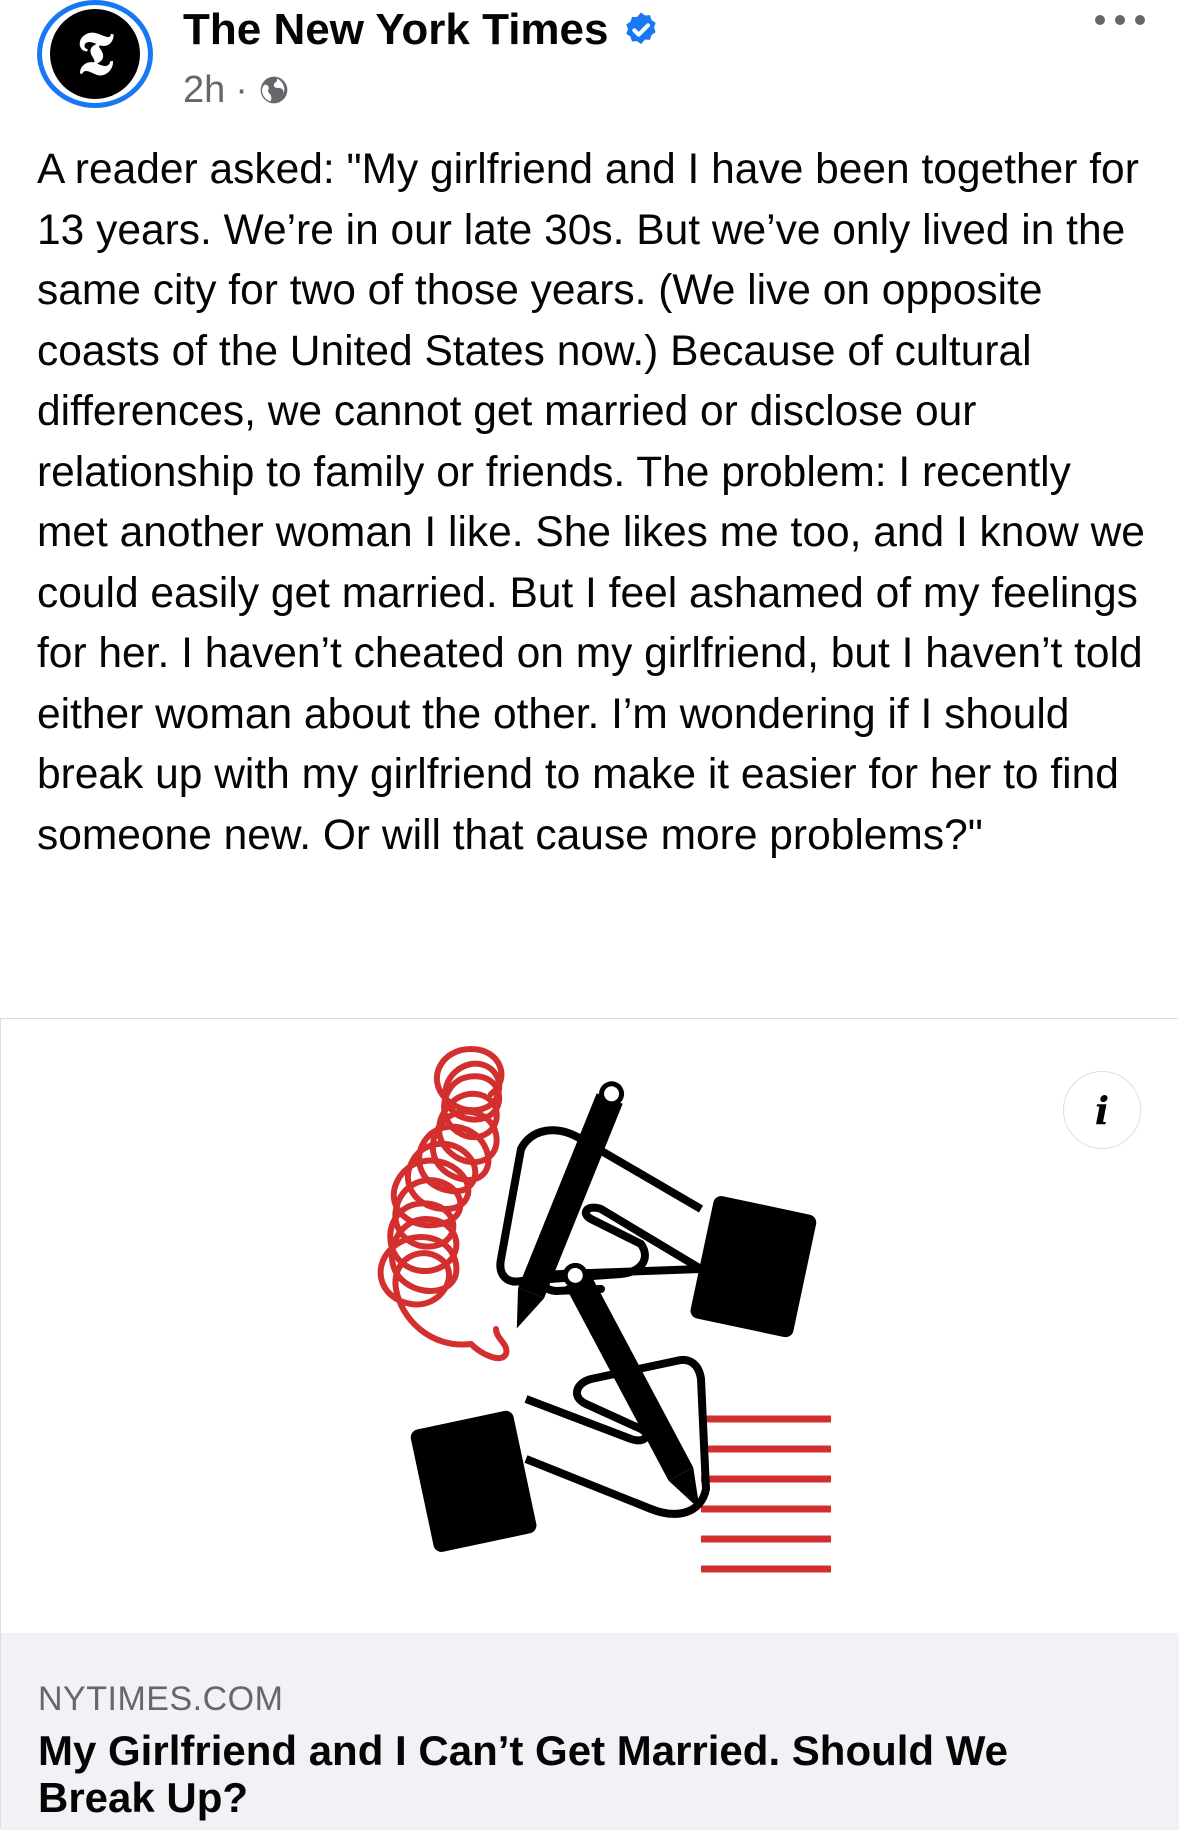 The image size is (1179, 1830). I want to click on avatar-glyph: 𝕿, so click(95, 54).